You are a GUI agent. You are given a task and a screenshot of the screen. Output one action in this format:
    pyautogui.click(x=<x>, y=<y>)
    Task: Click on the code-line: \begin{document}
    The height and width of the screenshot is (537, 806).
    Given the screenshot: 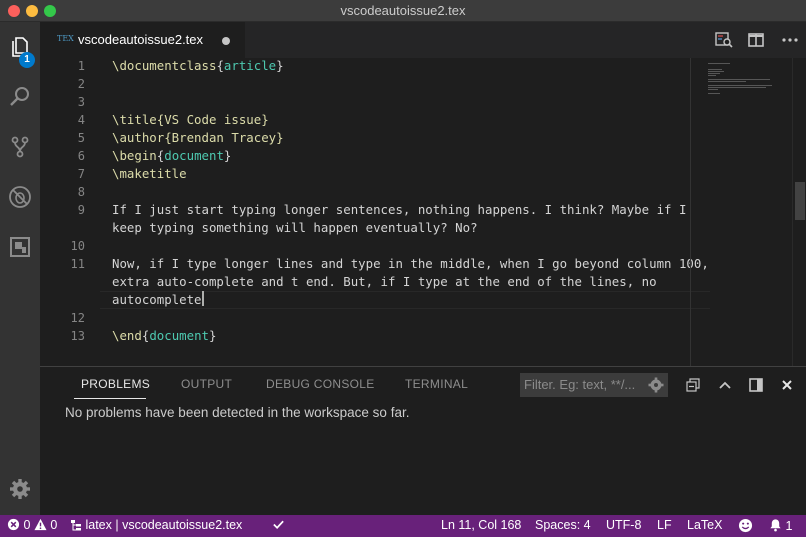 What is the action you would take?
    pyautogui.click(x=172, y=155)
    